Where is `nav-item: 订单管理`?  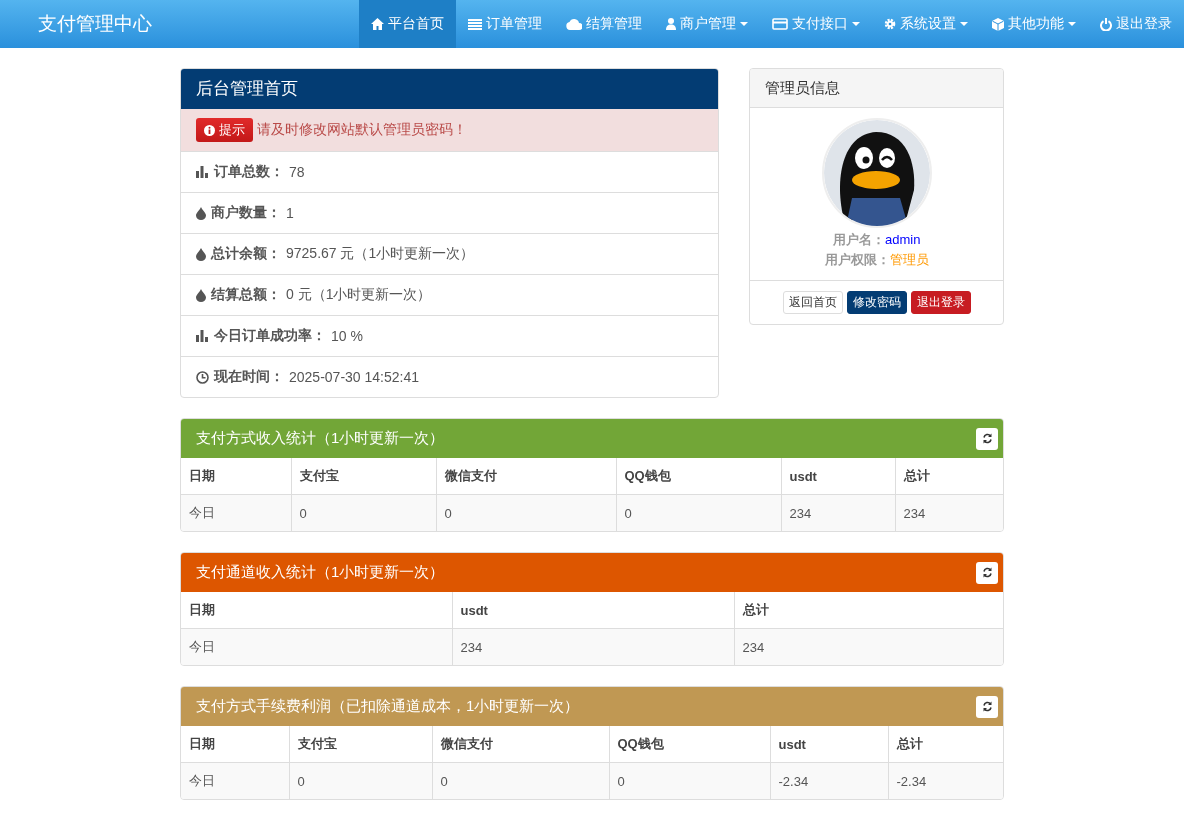
nav-item: 订单管理 is located at coordinates (505, 24).